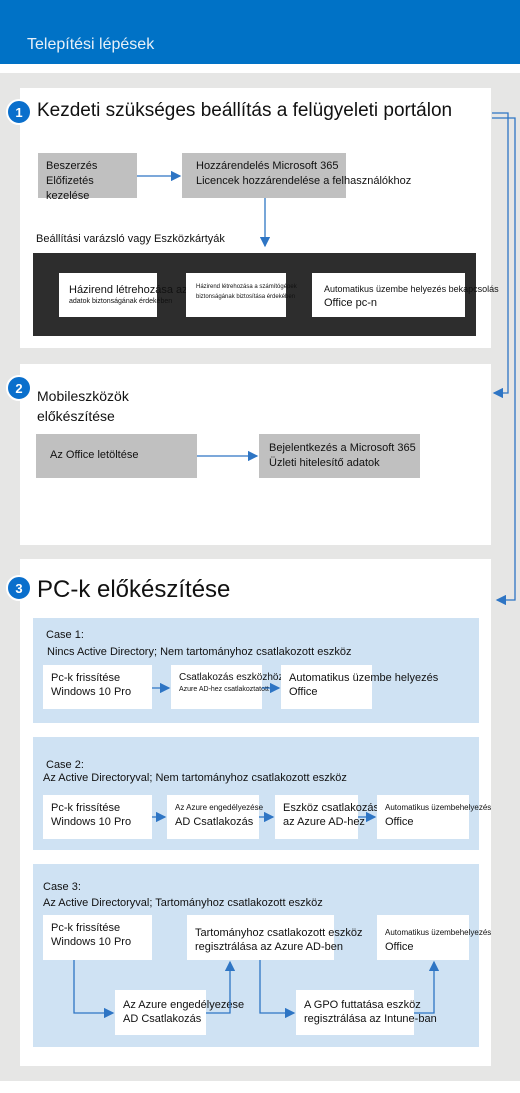 The image size is (520, 1093). What do you see at coordinates (130, 239) in the screenshot?
I see `wizard-label: Beállítási varázsló vagy Eszközkártyák` at bounding box center [130, 239].